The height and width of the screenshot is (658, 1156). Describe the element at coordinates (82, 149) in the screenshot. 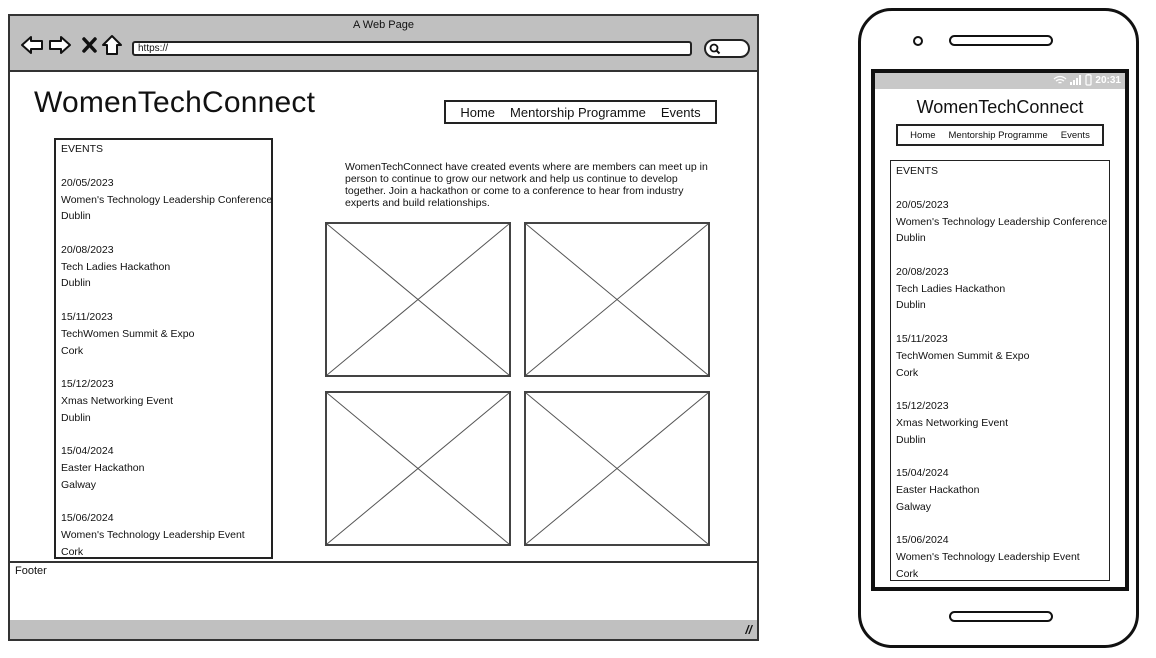

I see `events-heading: EVENTS` at that location.